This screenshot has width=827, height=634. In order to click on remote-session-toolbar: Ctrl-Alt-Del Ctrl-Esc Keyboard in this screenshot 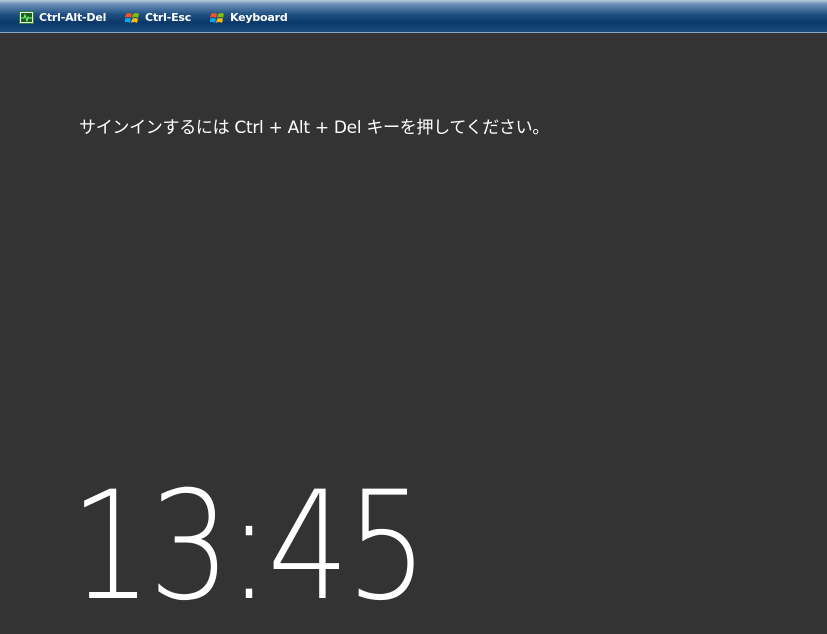, I will do `click(413, 16)`.